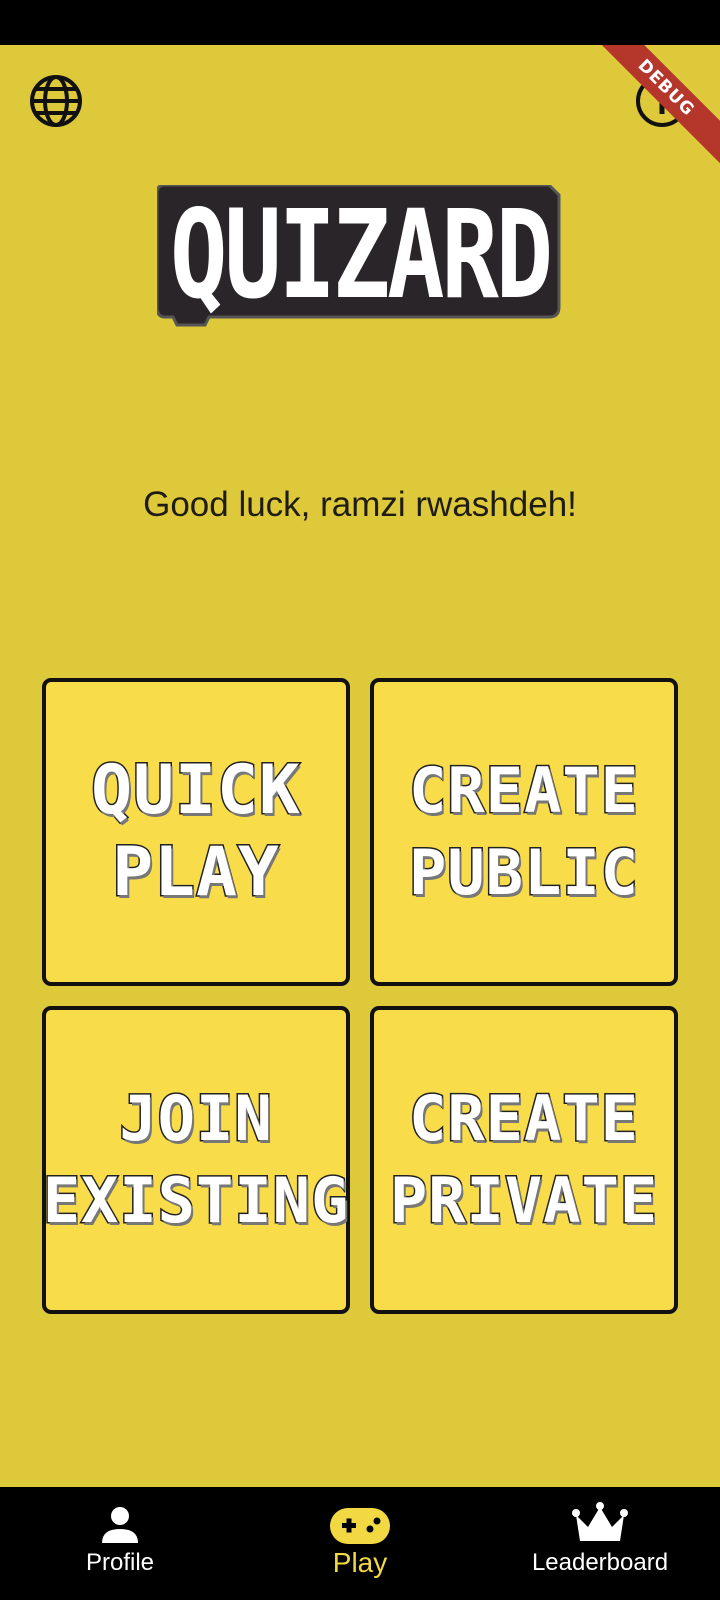  I want to click on create-private-button: CREATE PRIVATE, so click(524, 1160).